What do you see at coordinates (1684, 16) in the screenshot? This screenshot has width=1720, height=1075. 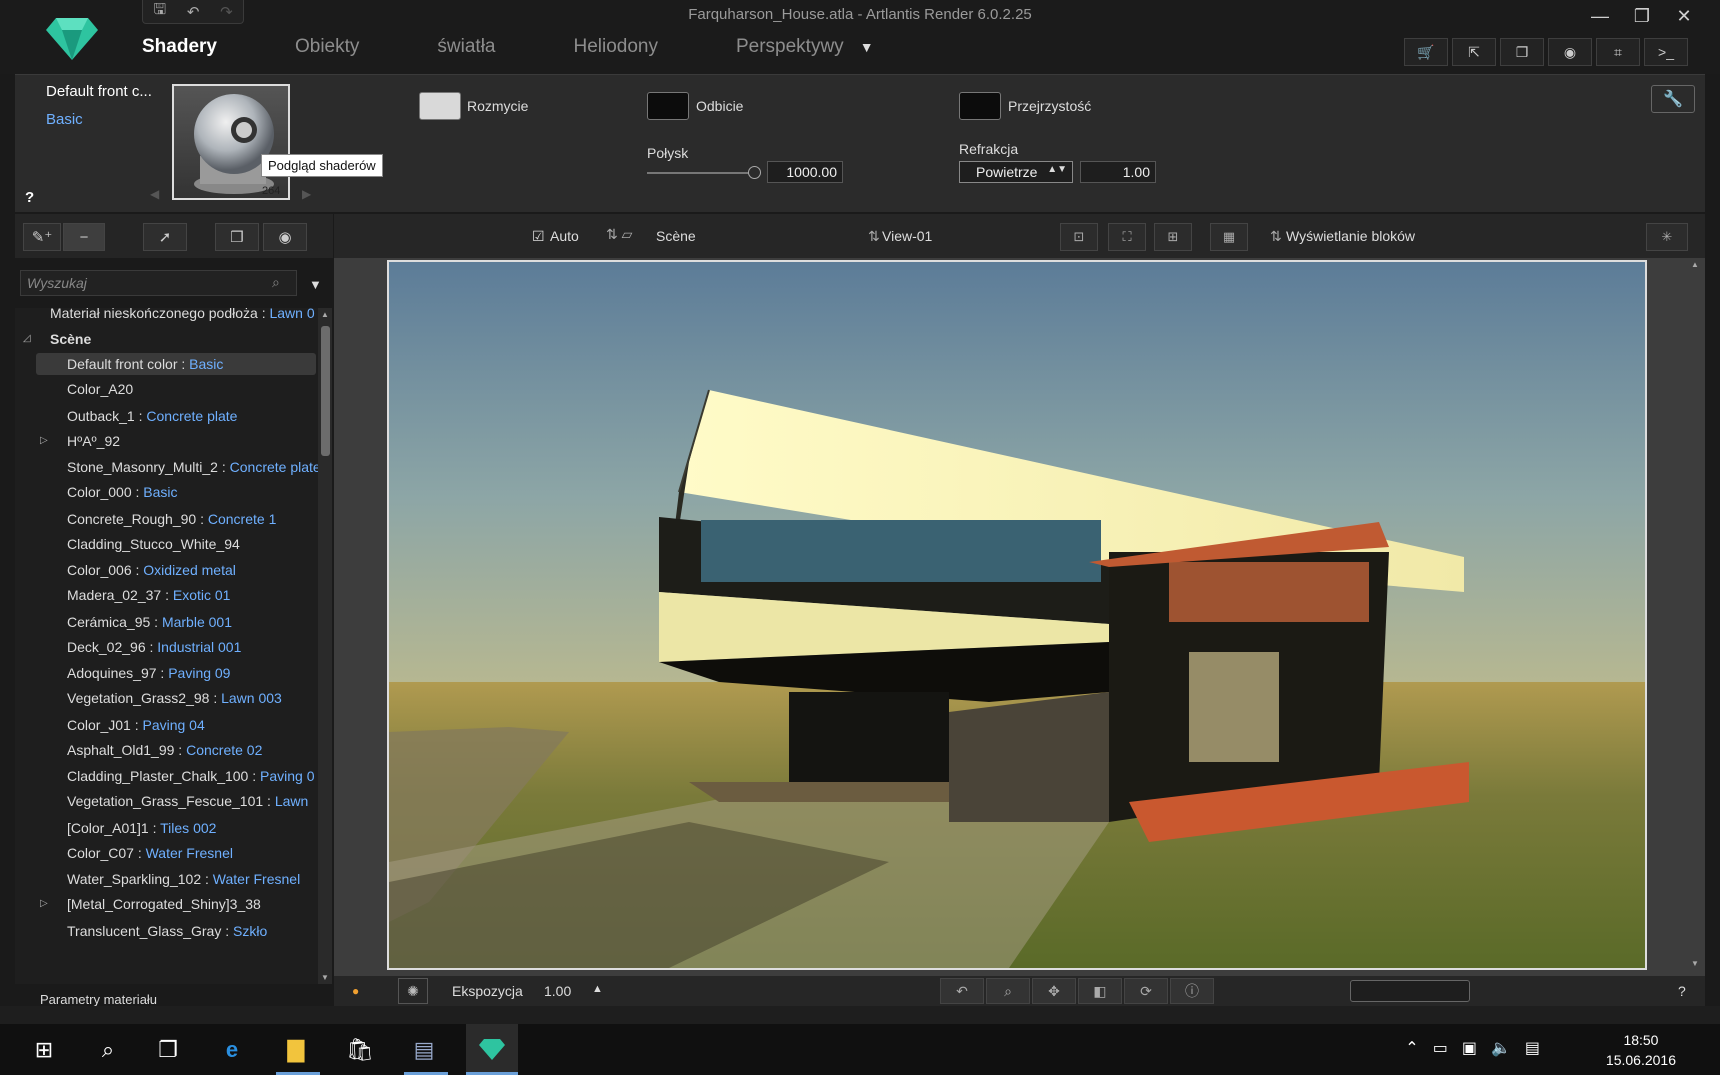 I see `close-button: ✕` at bounding box center [1684, 16].